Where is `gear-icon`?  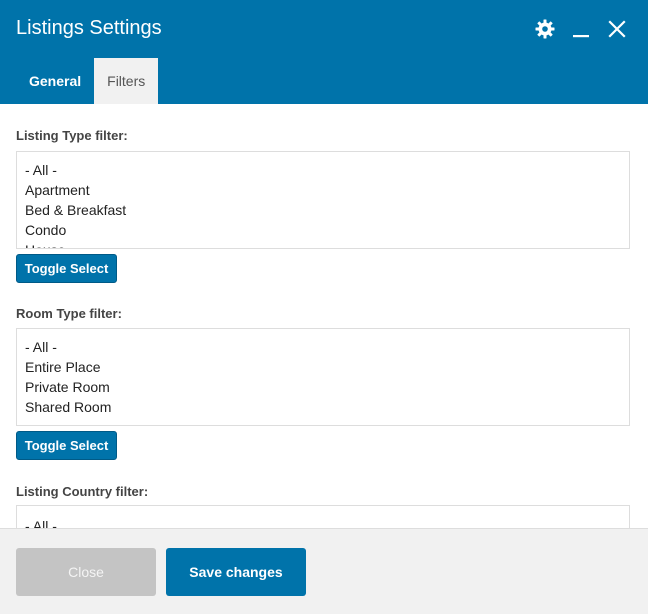
gear-icon is located at coordinates (545, 29).